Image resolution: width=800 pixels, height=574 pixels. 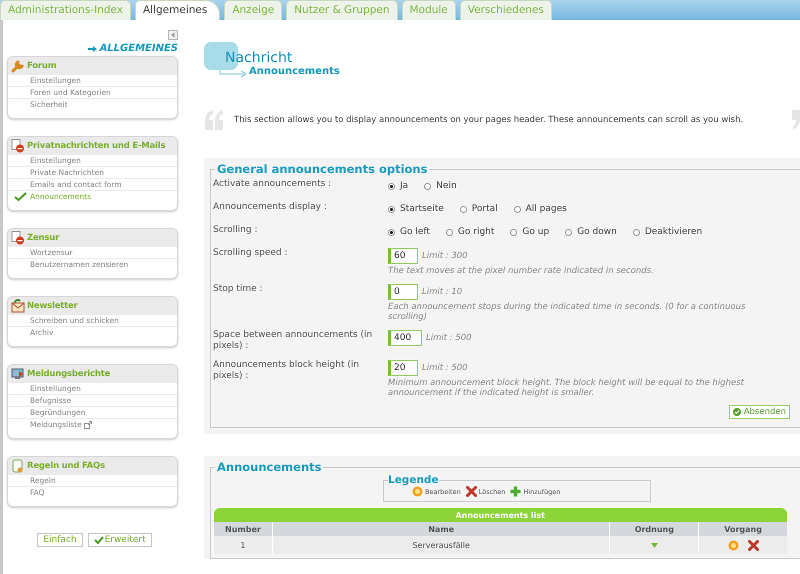 What do you see at coordinates (413, 480) in the screenshot?
I see `legend-title: Legende` at bounding box center [413, 480].